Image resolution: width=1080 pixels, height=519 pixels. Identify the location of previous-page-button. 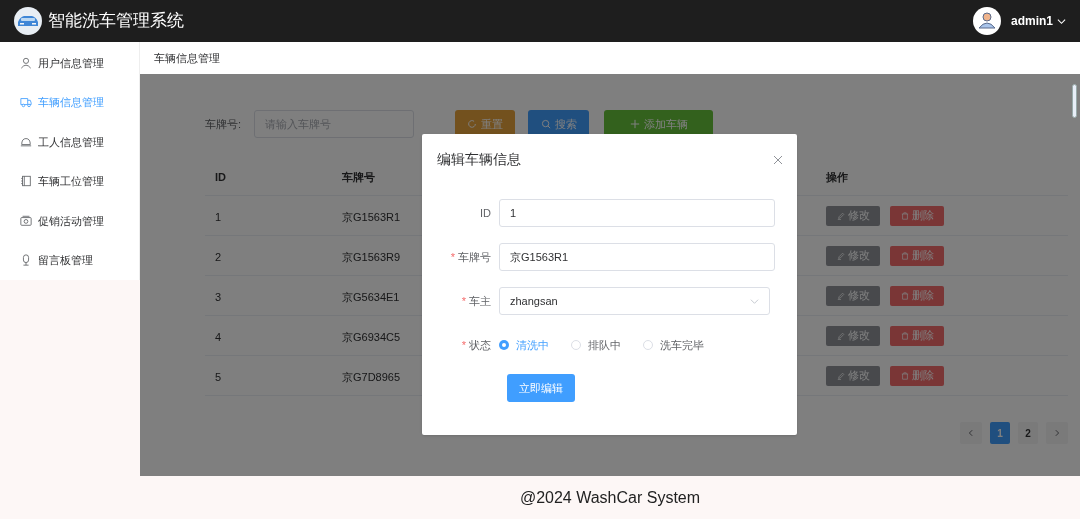
(971, 433).